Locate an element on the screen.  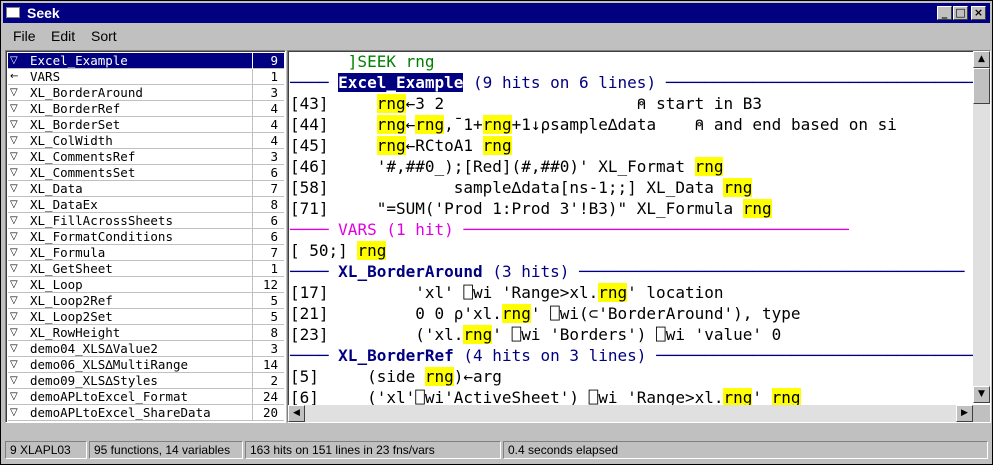
scroll-right-button: ▶ is located at coordinates (964, 413).